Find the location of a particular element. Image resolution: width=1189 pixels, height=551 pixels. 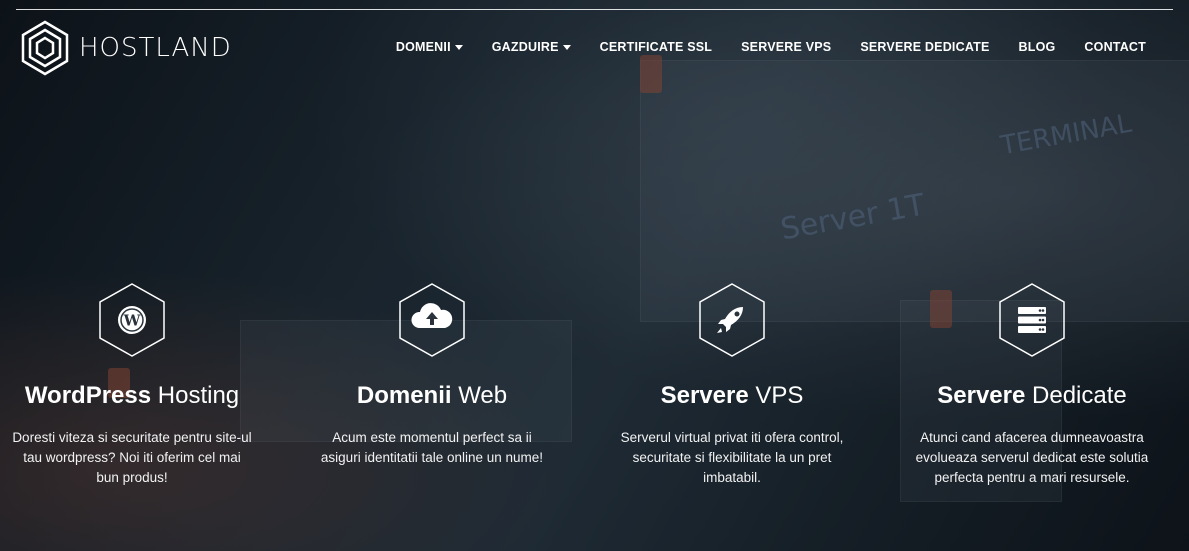

nav-item-label: BLOG is located at coordinates (1037, 47).